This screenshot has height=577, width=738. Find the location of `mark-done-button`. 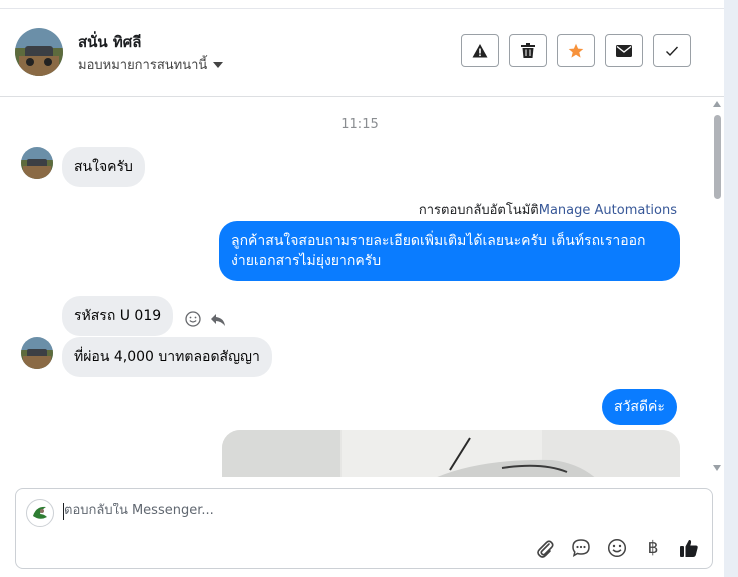

mark-done-button is located at coordinates (672, 50).